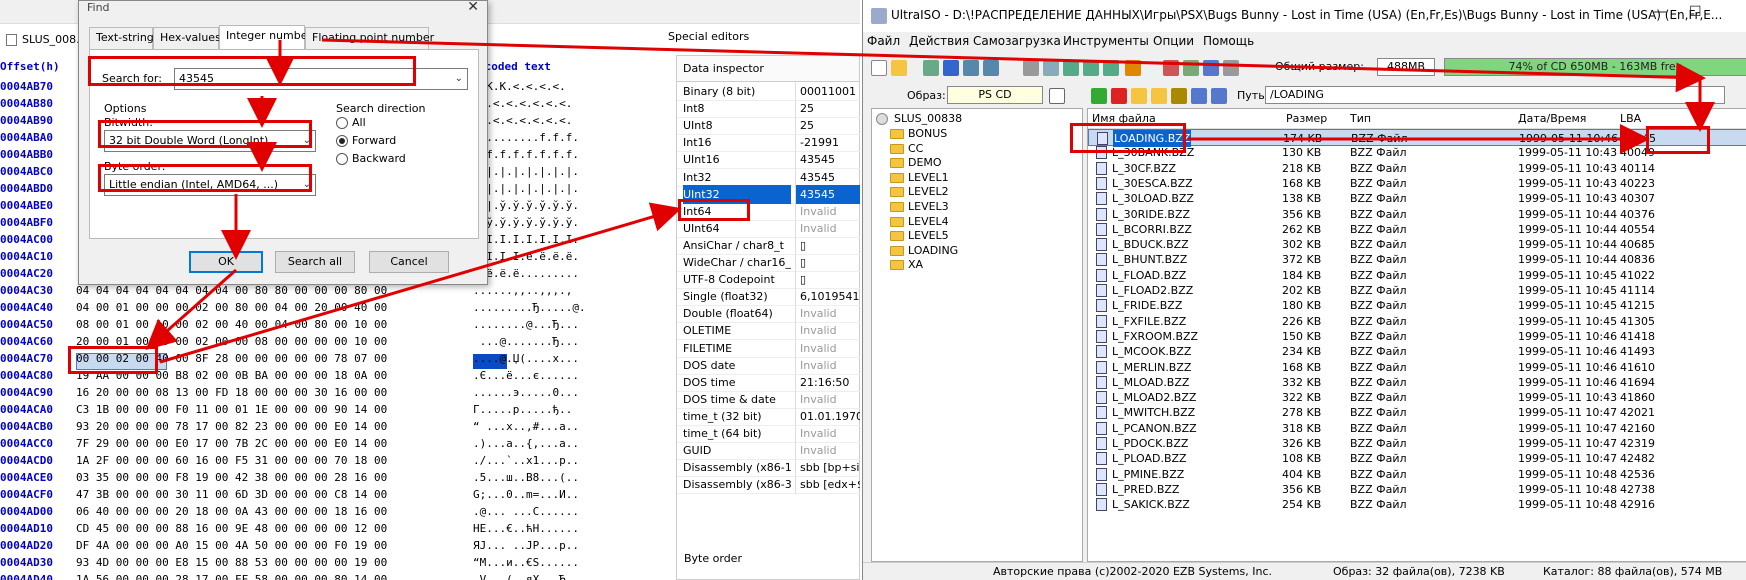 The image size is (1746, 580). What do you see at coordinates (315, 262) in the screenshot?
I see `search-all-button: Search all` at bounding box center [315, 262].